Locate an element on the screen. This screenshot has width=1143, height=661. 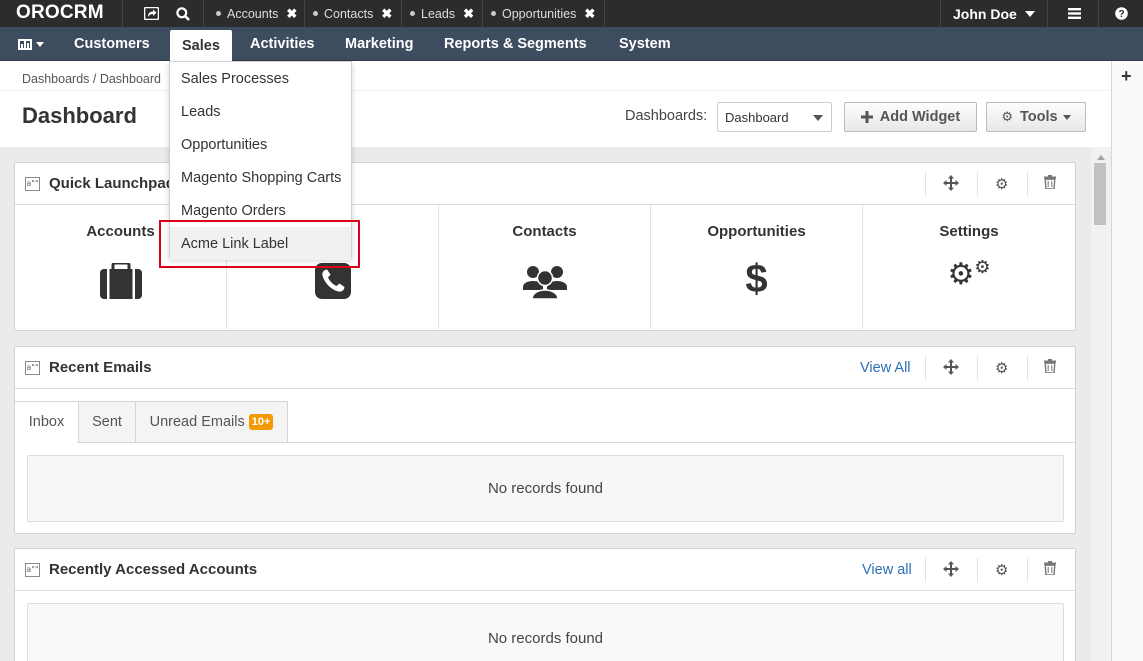
launchpad-item-label: Contacts is located at coordinates (544, 231).